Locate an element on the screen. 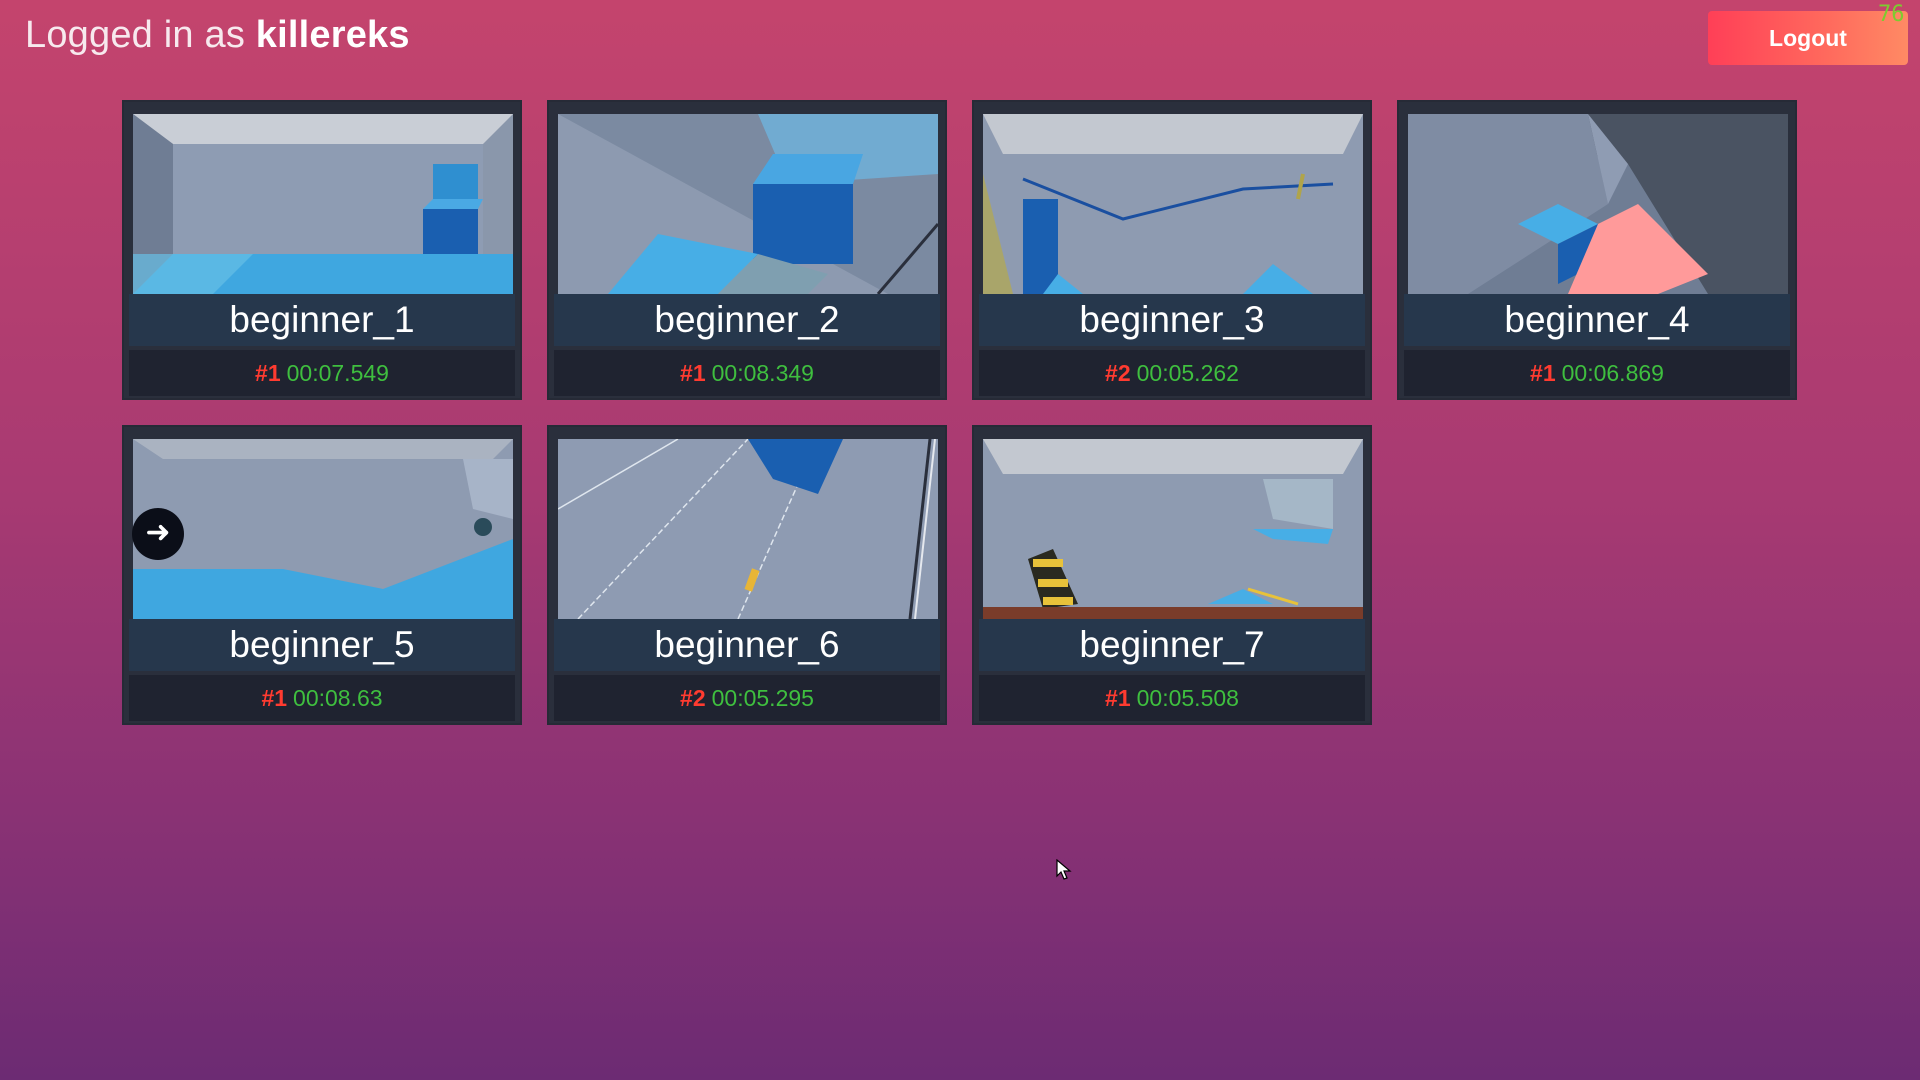 The image size is (1920, 1080). level-name: beginner_4 is located at coordinates (1597, 320).